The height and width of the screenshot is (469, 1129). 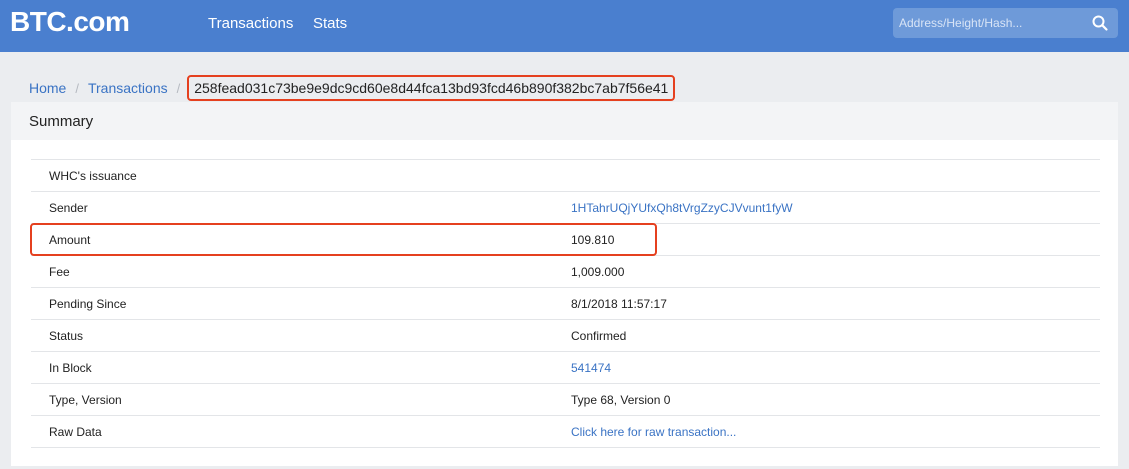 What do you see at coordinates (47, 88) in the screenshot?
I see `breadcrumb-home: Home` at bounding box center [47, 88].